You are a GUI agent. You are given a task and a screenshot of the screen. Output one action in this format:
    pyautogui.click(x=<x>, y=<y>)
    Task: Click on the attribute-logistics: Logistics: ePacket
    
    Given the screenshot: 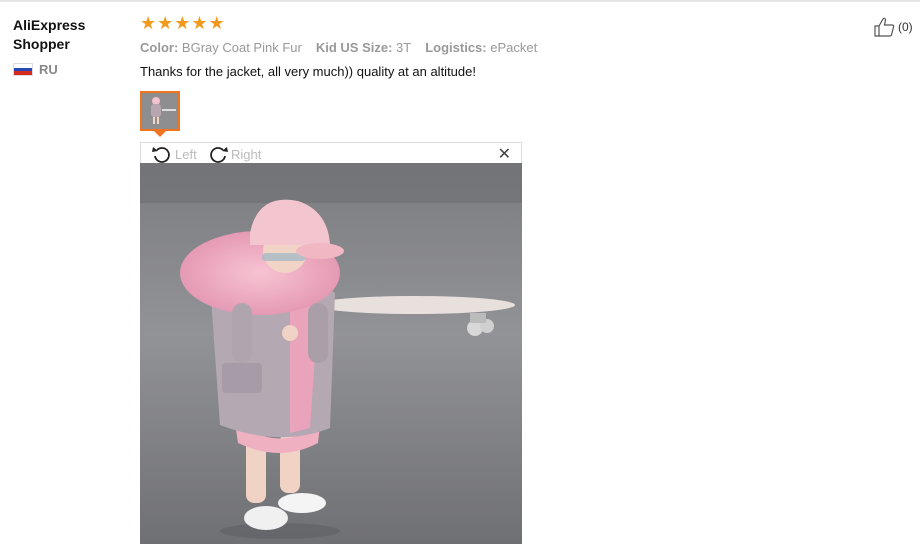 What is the action you would take?
    pyautogui.click(x=481, y=47)
    